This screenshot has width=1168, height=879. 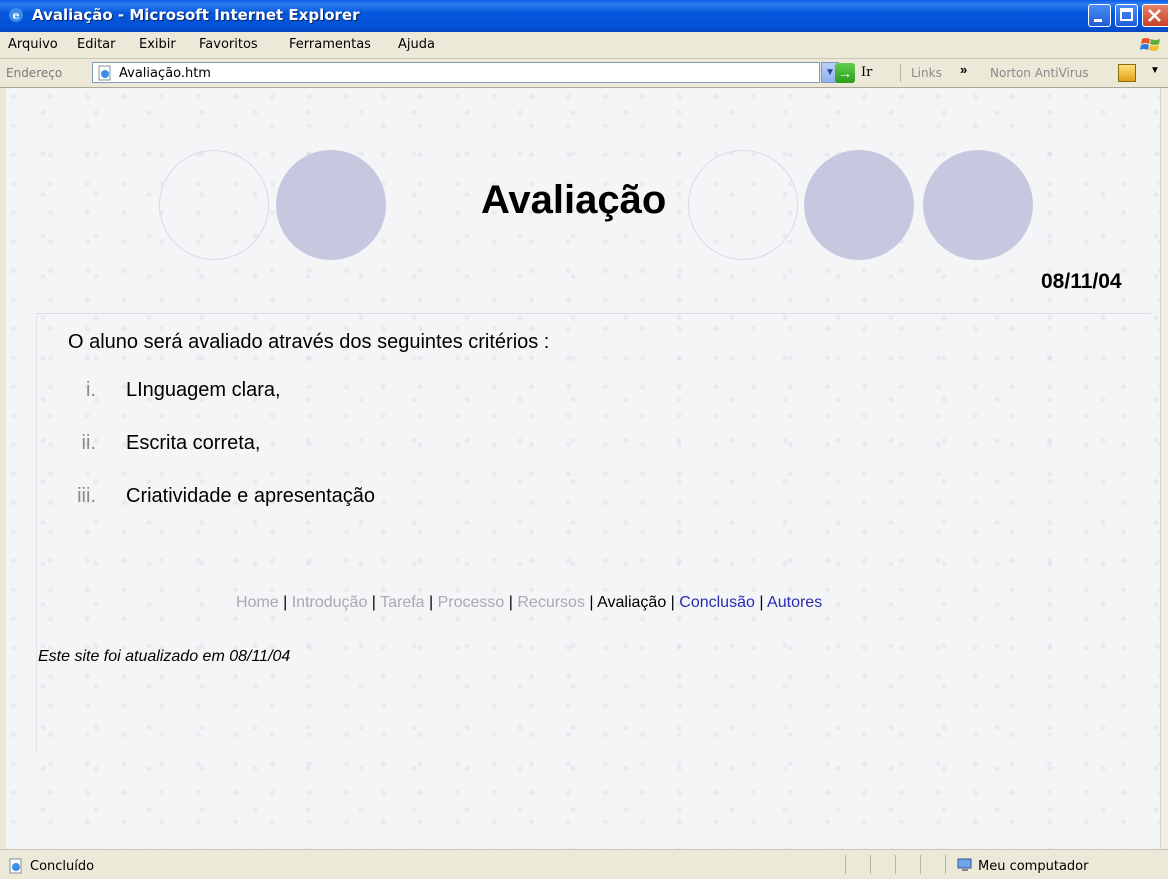 I want to click on page-title: Avaliação, so click(x=574, y=200).